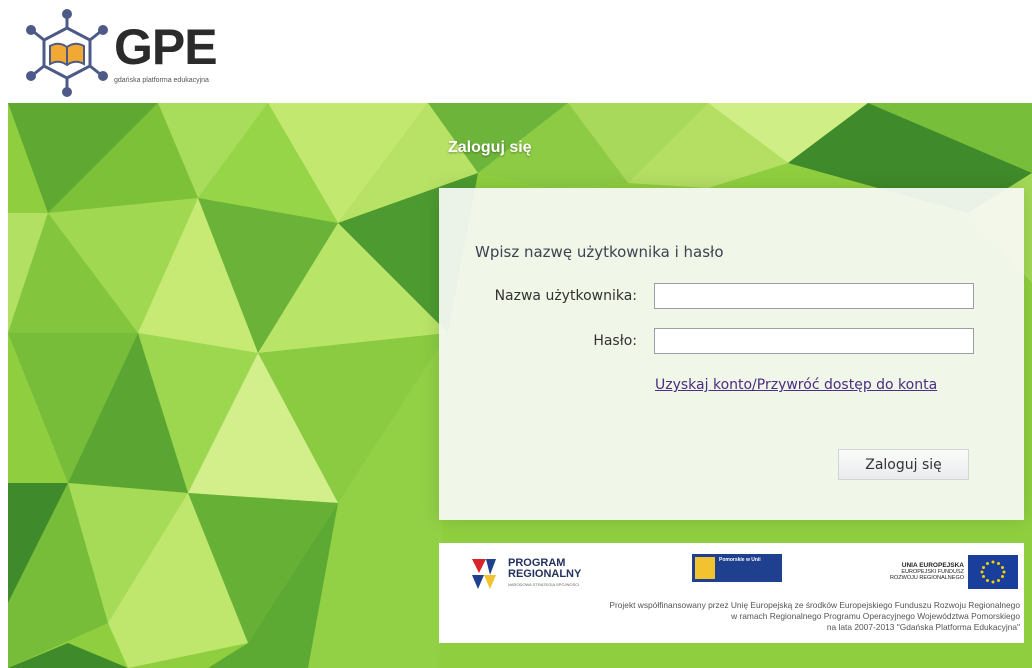 The width and height of the screenshot is (1032, 668). I want to click on gpe-logo: GPE gdańska platforma edukacyjna, so click(122, 53).